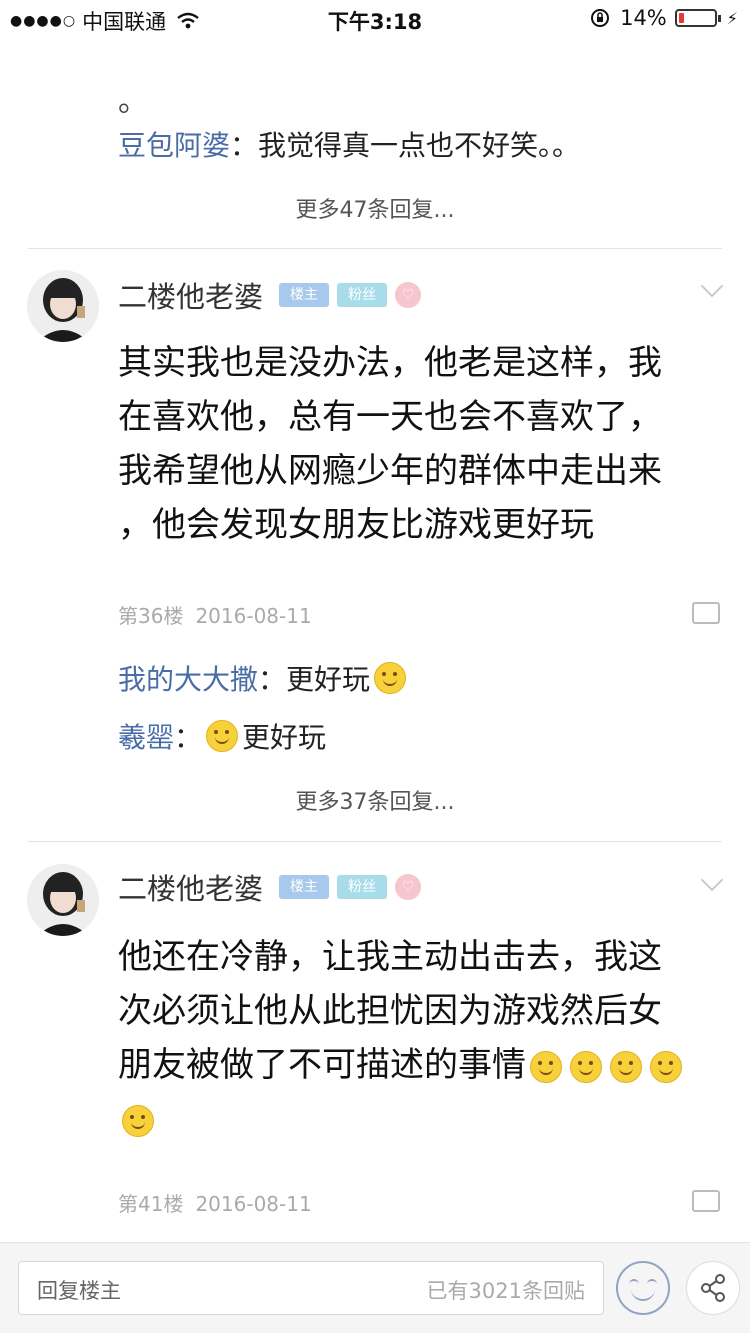 The image size is (750, 1333). Describe the element at coordinates (643, 18) in the screenshot. I see `battery-percent: 14%` at that location.